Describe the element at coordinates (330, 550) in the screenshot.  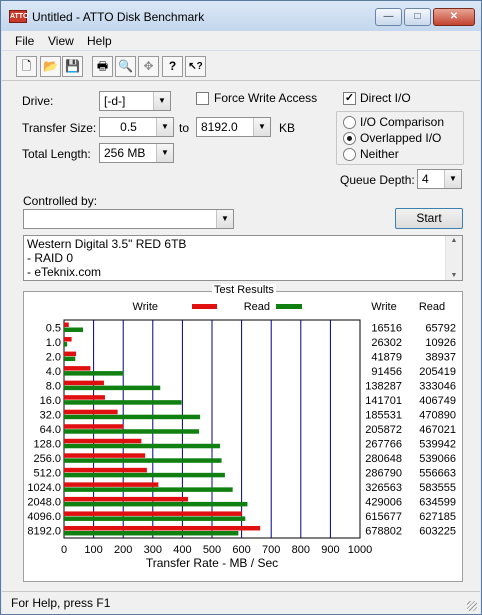
I see `x-tick-label: 900` at that location.